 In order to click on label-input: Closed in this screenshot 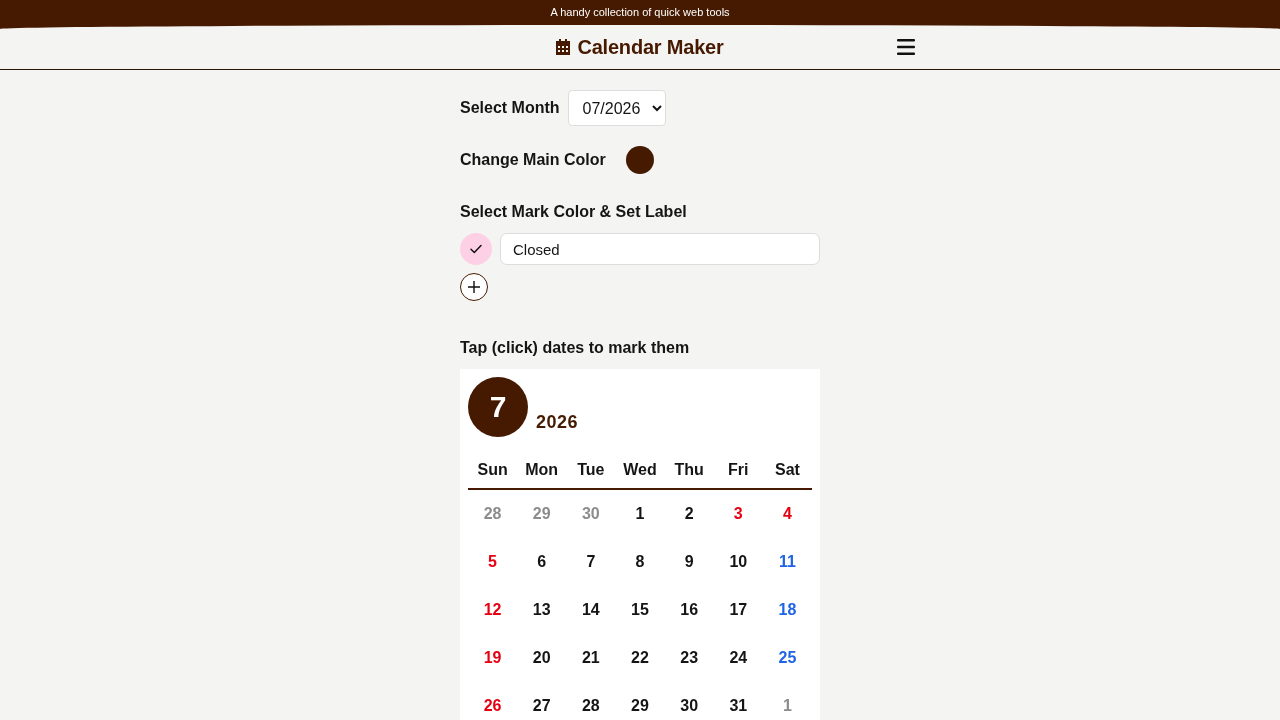, I will do `click(660, 249)`.